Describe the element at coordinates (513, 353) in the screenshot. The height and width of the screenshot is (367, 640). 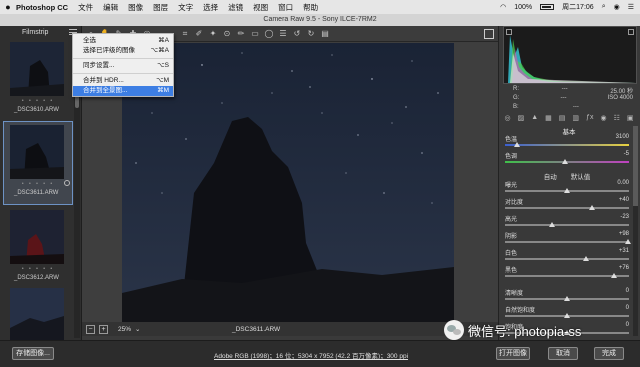
I see `open-image-button: 打开图像` at that location.